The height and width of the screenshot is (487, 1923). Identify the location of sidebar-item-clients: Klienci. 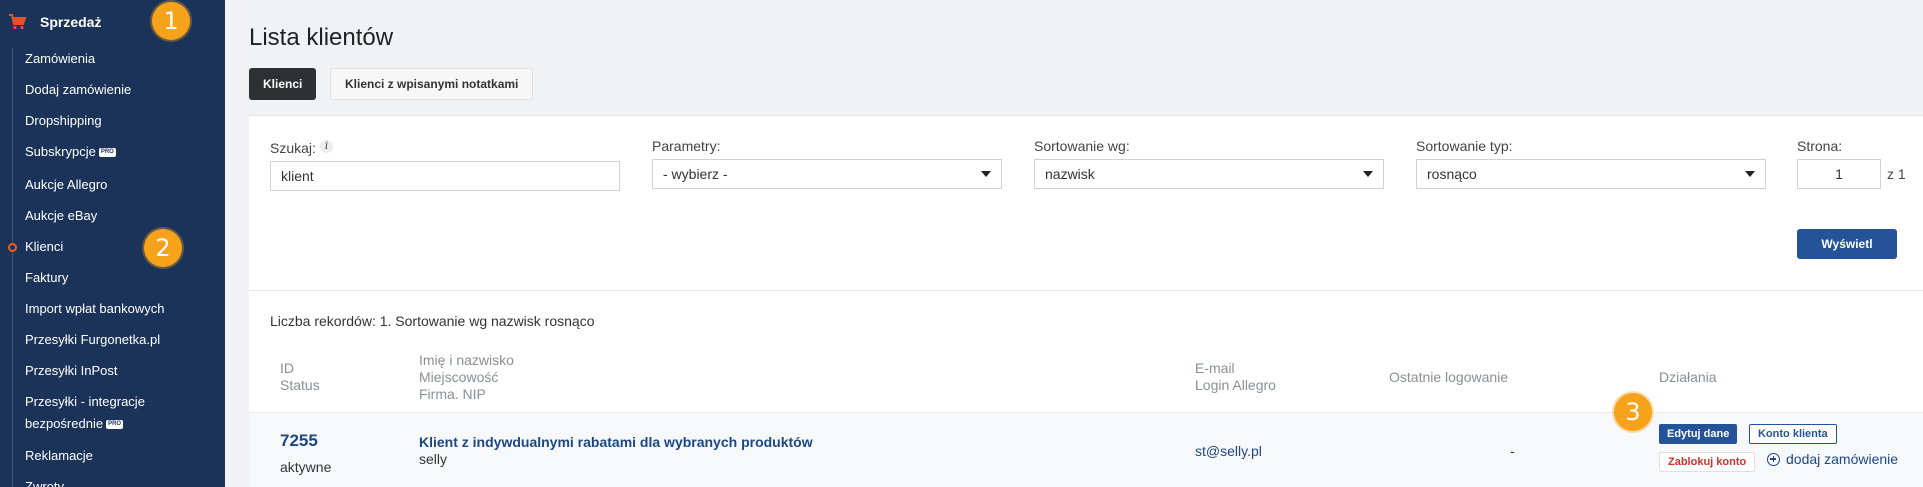
(44, 247).